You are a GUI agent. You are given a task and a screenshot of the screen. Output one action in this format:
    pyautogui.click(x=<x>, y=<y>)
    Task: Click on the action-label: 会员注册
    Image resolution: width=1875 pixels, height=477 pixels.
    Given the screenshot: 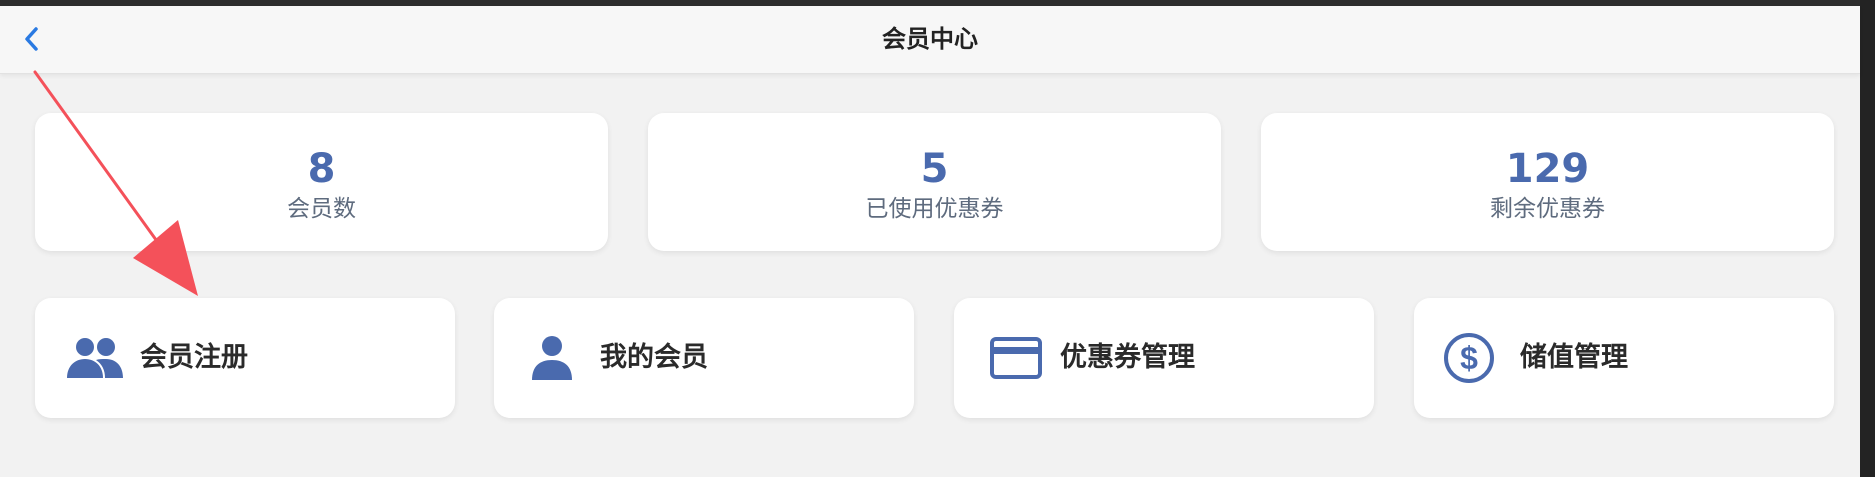 What is the action you would take?
    pyautogui.click(x=194, y=357)
    